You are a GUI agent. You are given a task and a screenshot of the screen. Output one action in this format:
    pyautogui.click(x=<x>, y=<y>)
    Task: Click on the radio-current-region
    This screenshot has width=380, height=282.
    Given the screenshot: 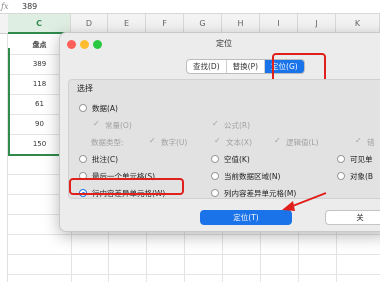 What is the action you would take?
    pyautogui.click(x=215, y=176)
    